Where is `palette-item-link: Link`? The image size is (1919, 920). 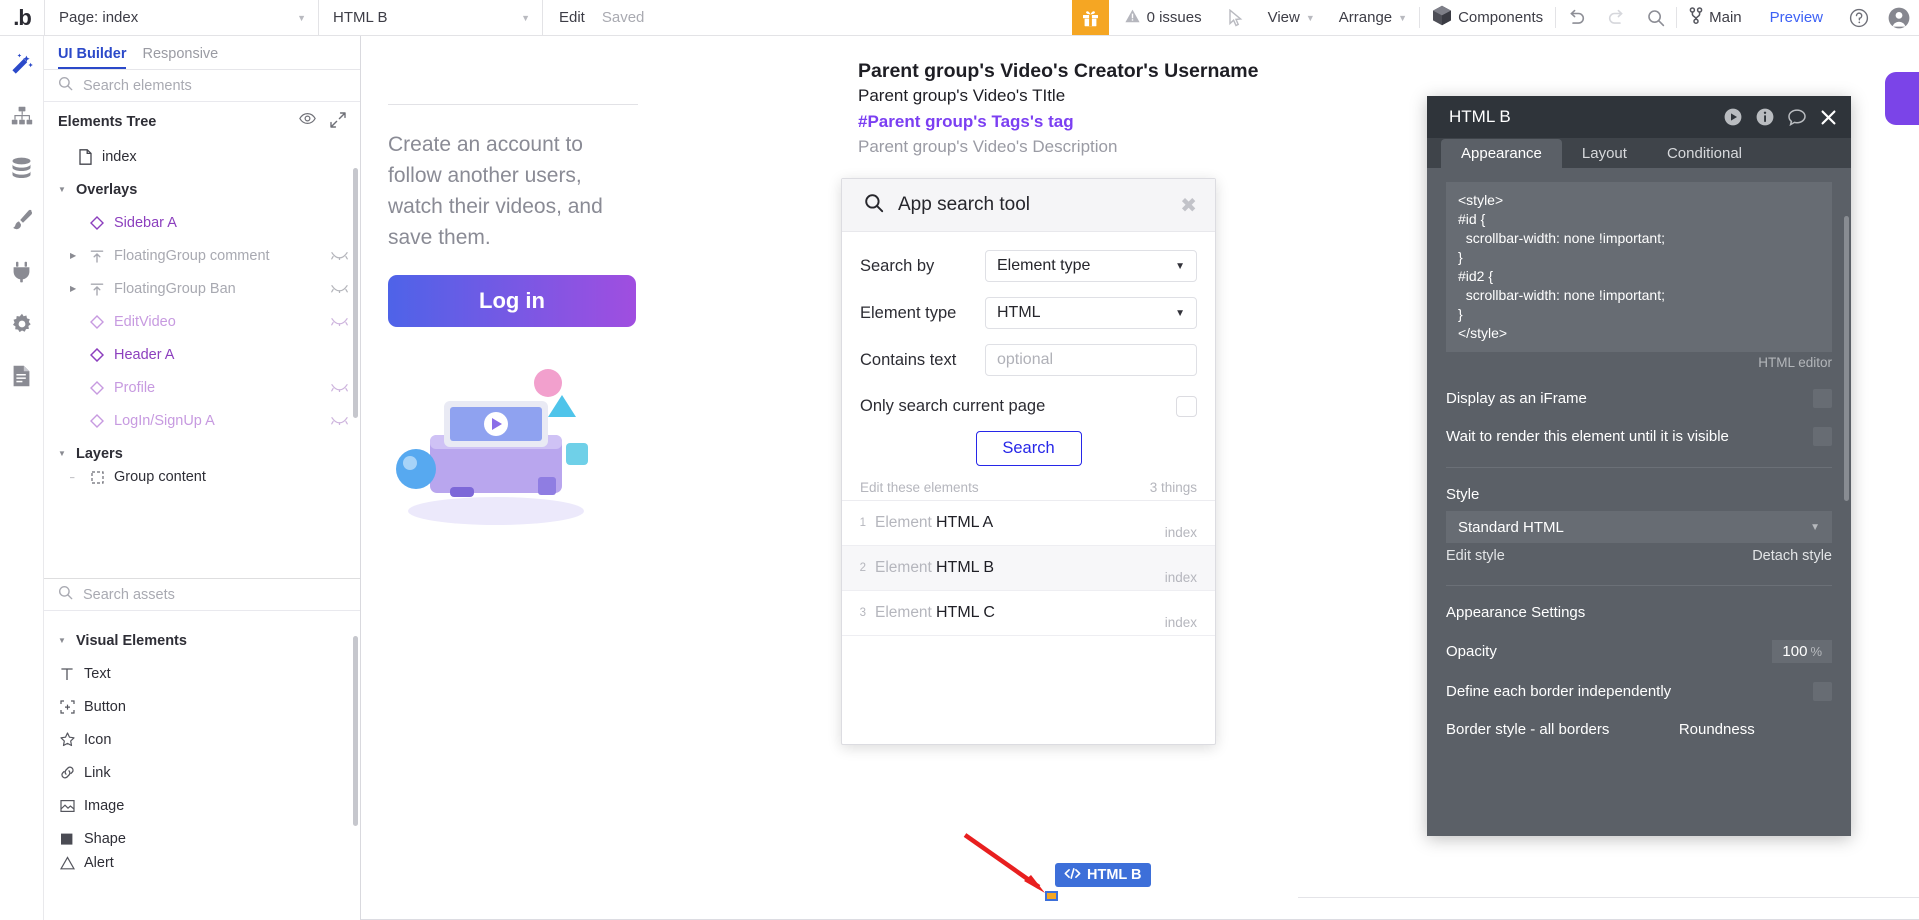 palette-item-link: Link is located at coordinates (202, 772).